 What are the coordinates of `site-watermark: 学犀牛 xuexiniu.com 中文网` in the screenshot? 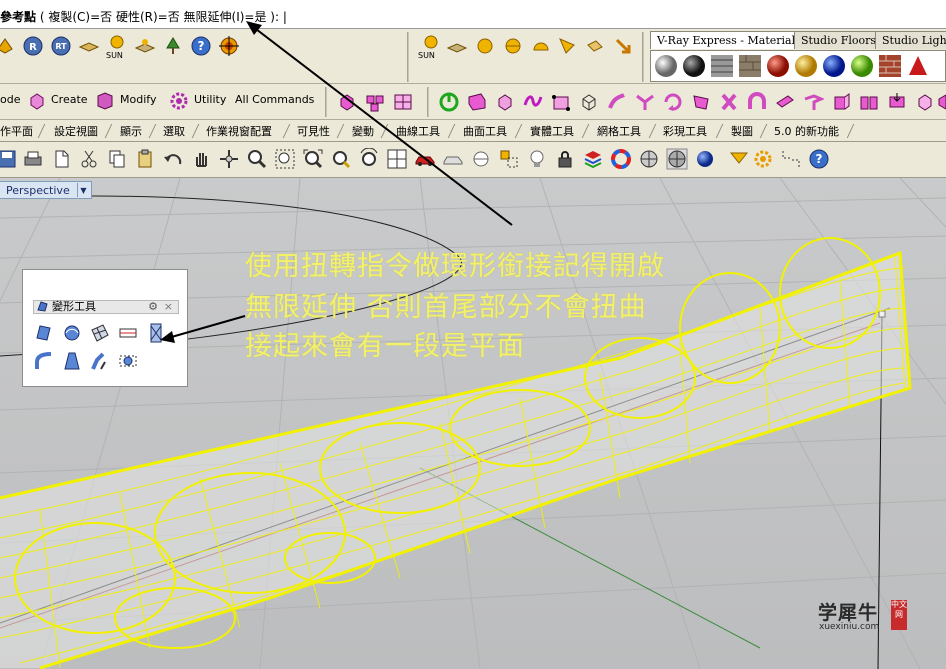 It's located at (865, 615).